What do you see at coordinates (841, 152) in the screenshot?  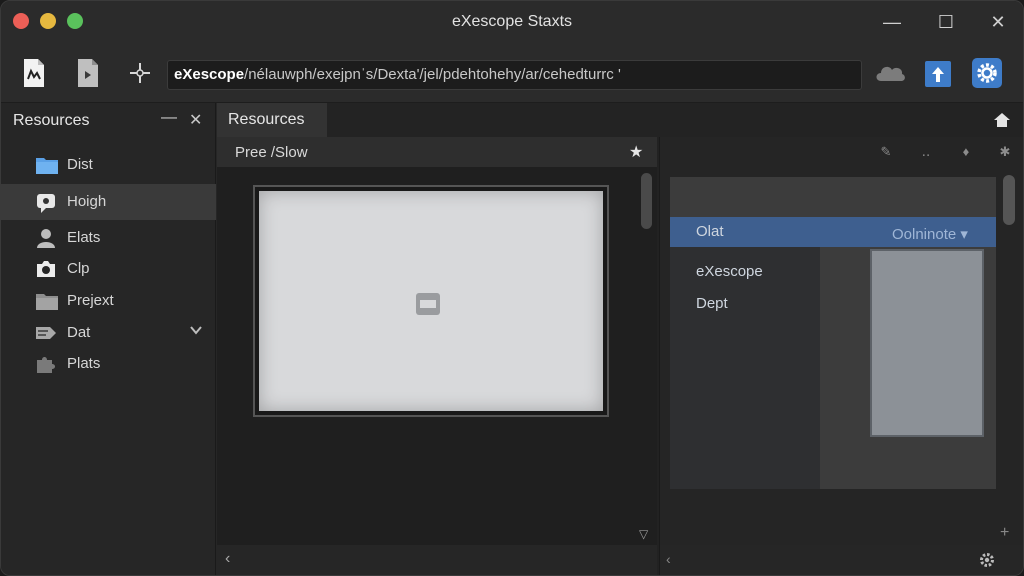 I see `inspector-toolbar: ✎ ‥ ♦ ✱` at bounding box center [841, 152].